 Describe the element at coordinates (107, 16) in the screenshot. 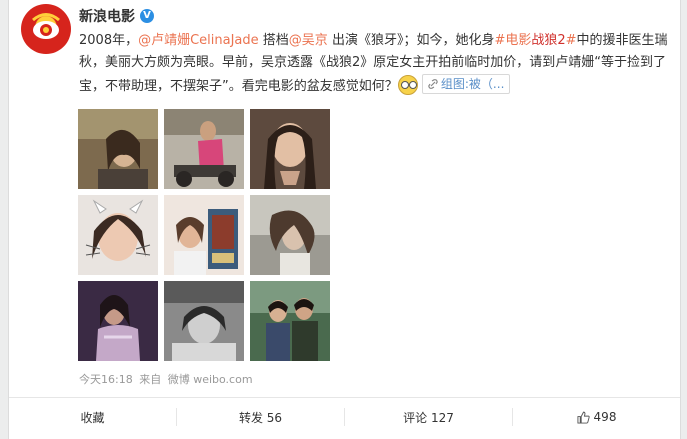

I see `author-name: 新浪电影` at that location.